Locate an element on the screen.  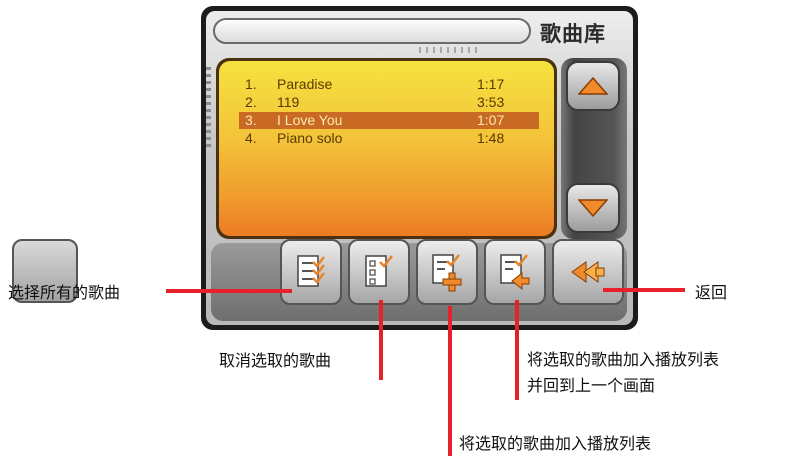
back-button is located at coordinates (588, 272).